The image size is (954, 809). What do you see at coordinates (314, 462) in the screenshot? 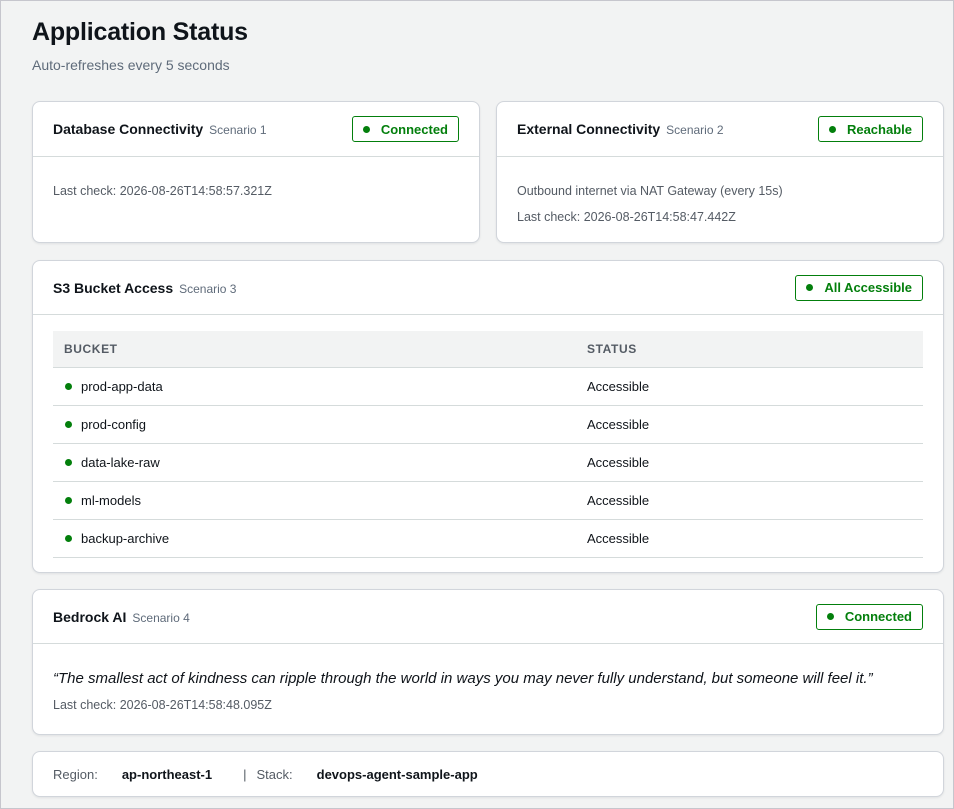
I see `bucket-cell: data-lake-raw` at bounding box center [314, 462].